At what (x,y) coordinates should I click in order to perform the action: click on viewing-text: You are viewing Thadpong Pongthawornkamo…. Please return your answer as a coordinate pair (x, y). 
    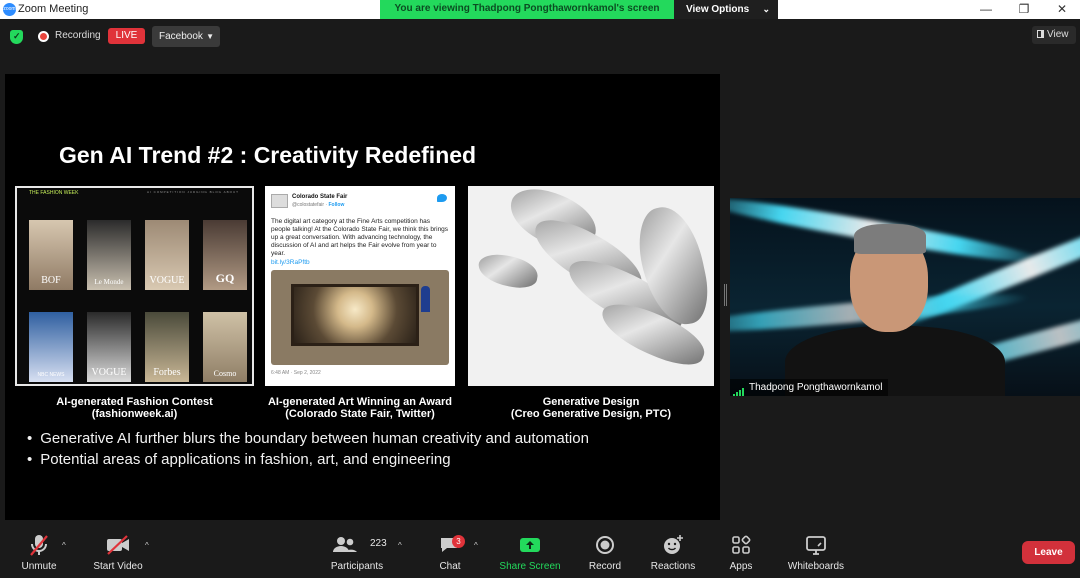
    Looking at the image, I should click on (527, 8).